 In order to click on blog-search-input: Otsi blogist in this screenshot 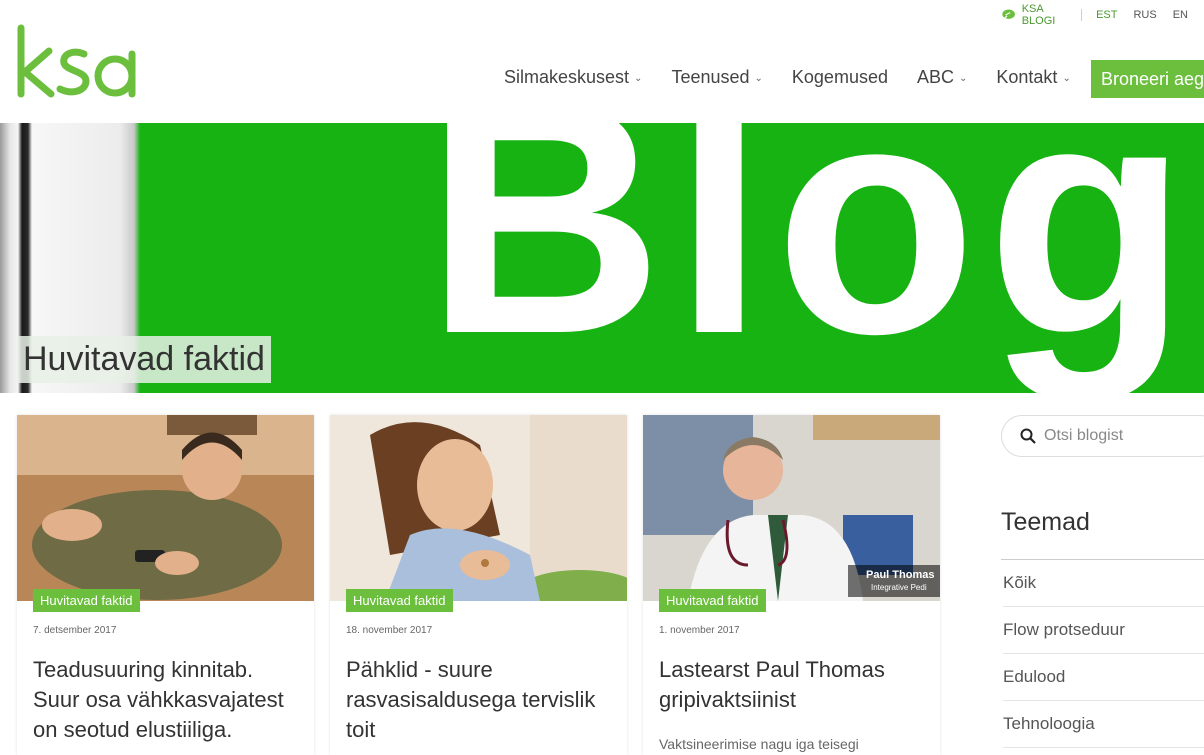, I will do `click(1102, 436)`.